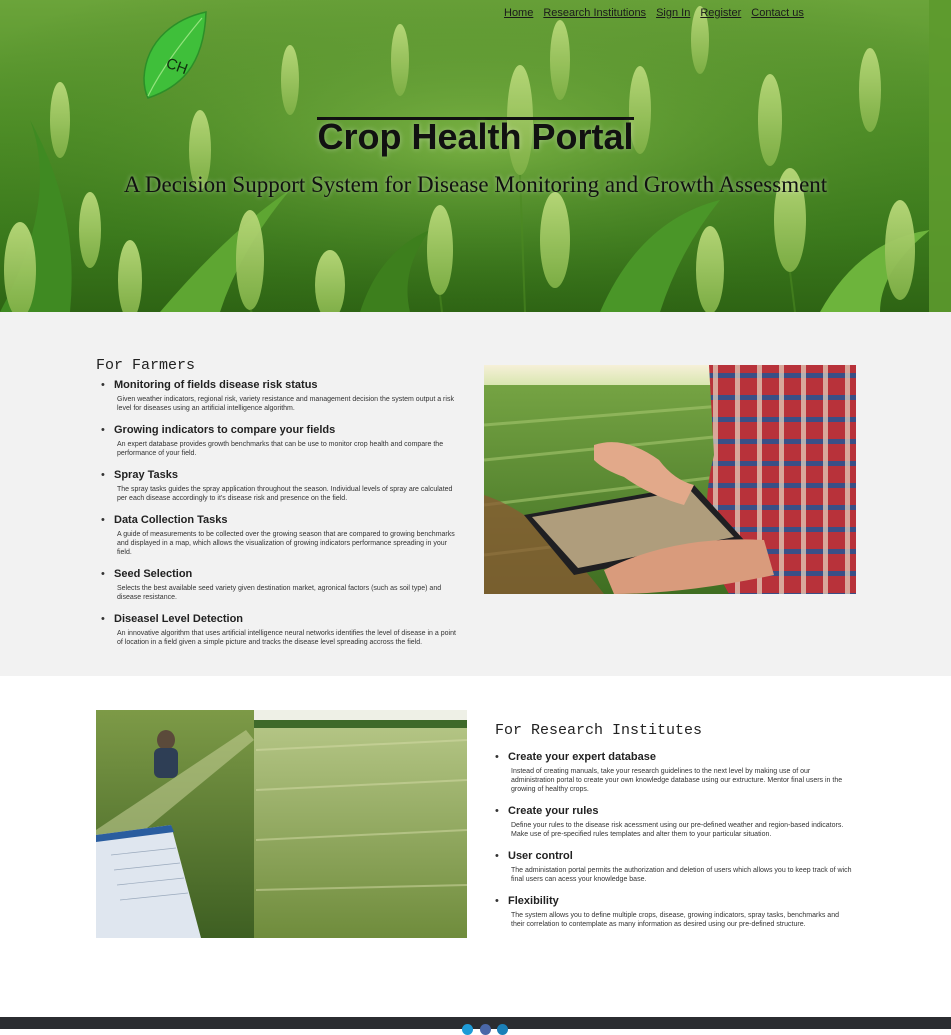 Image resolution: width=951 pixels, height=1035 pixels. Describe the element at coordinates (533, 901) in the screenshot. I see `feature-title: Flexibility` at that location.